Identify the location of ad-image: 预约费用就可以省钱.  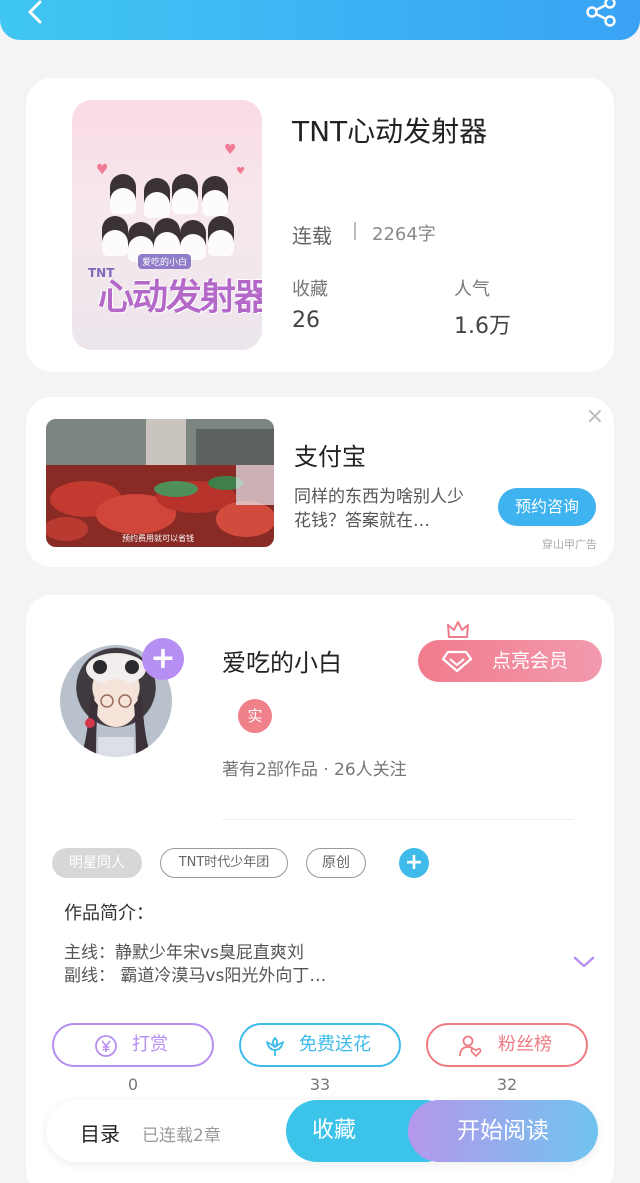
(160, 483).